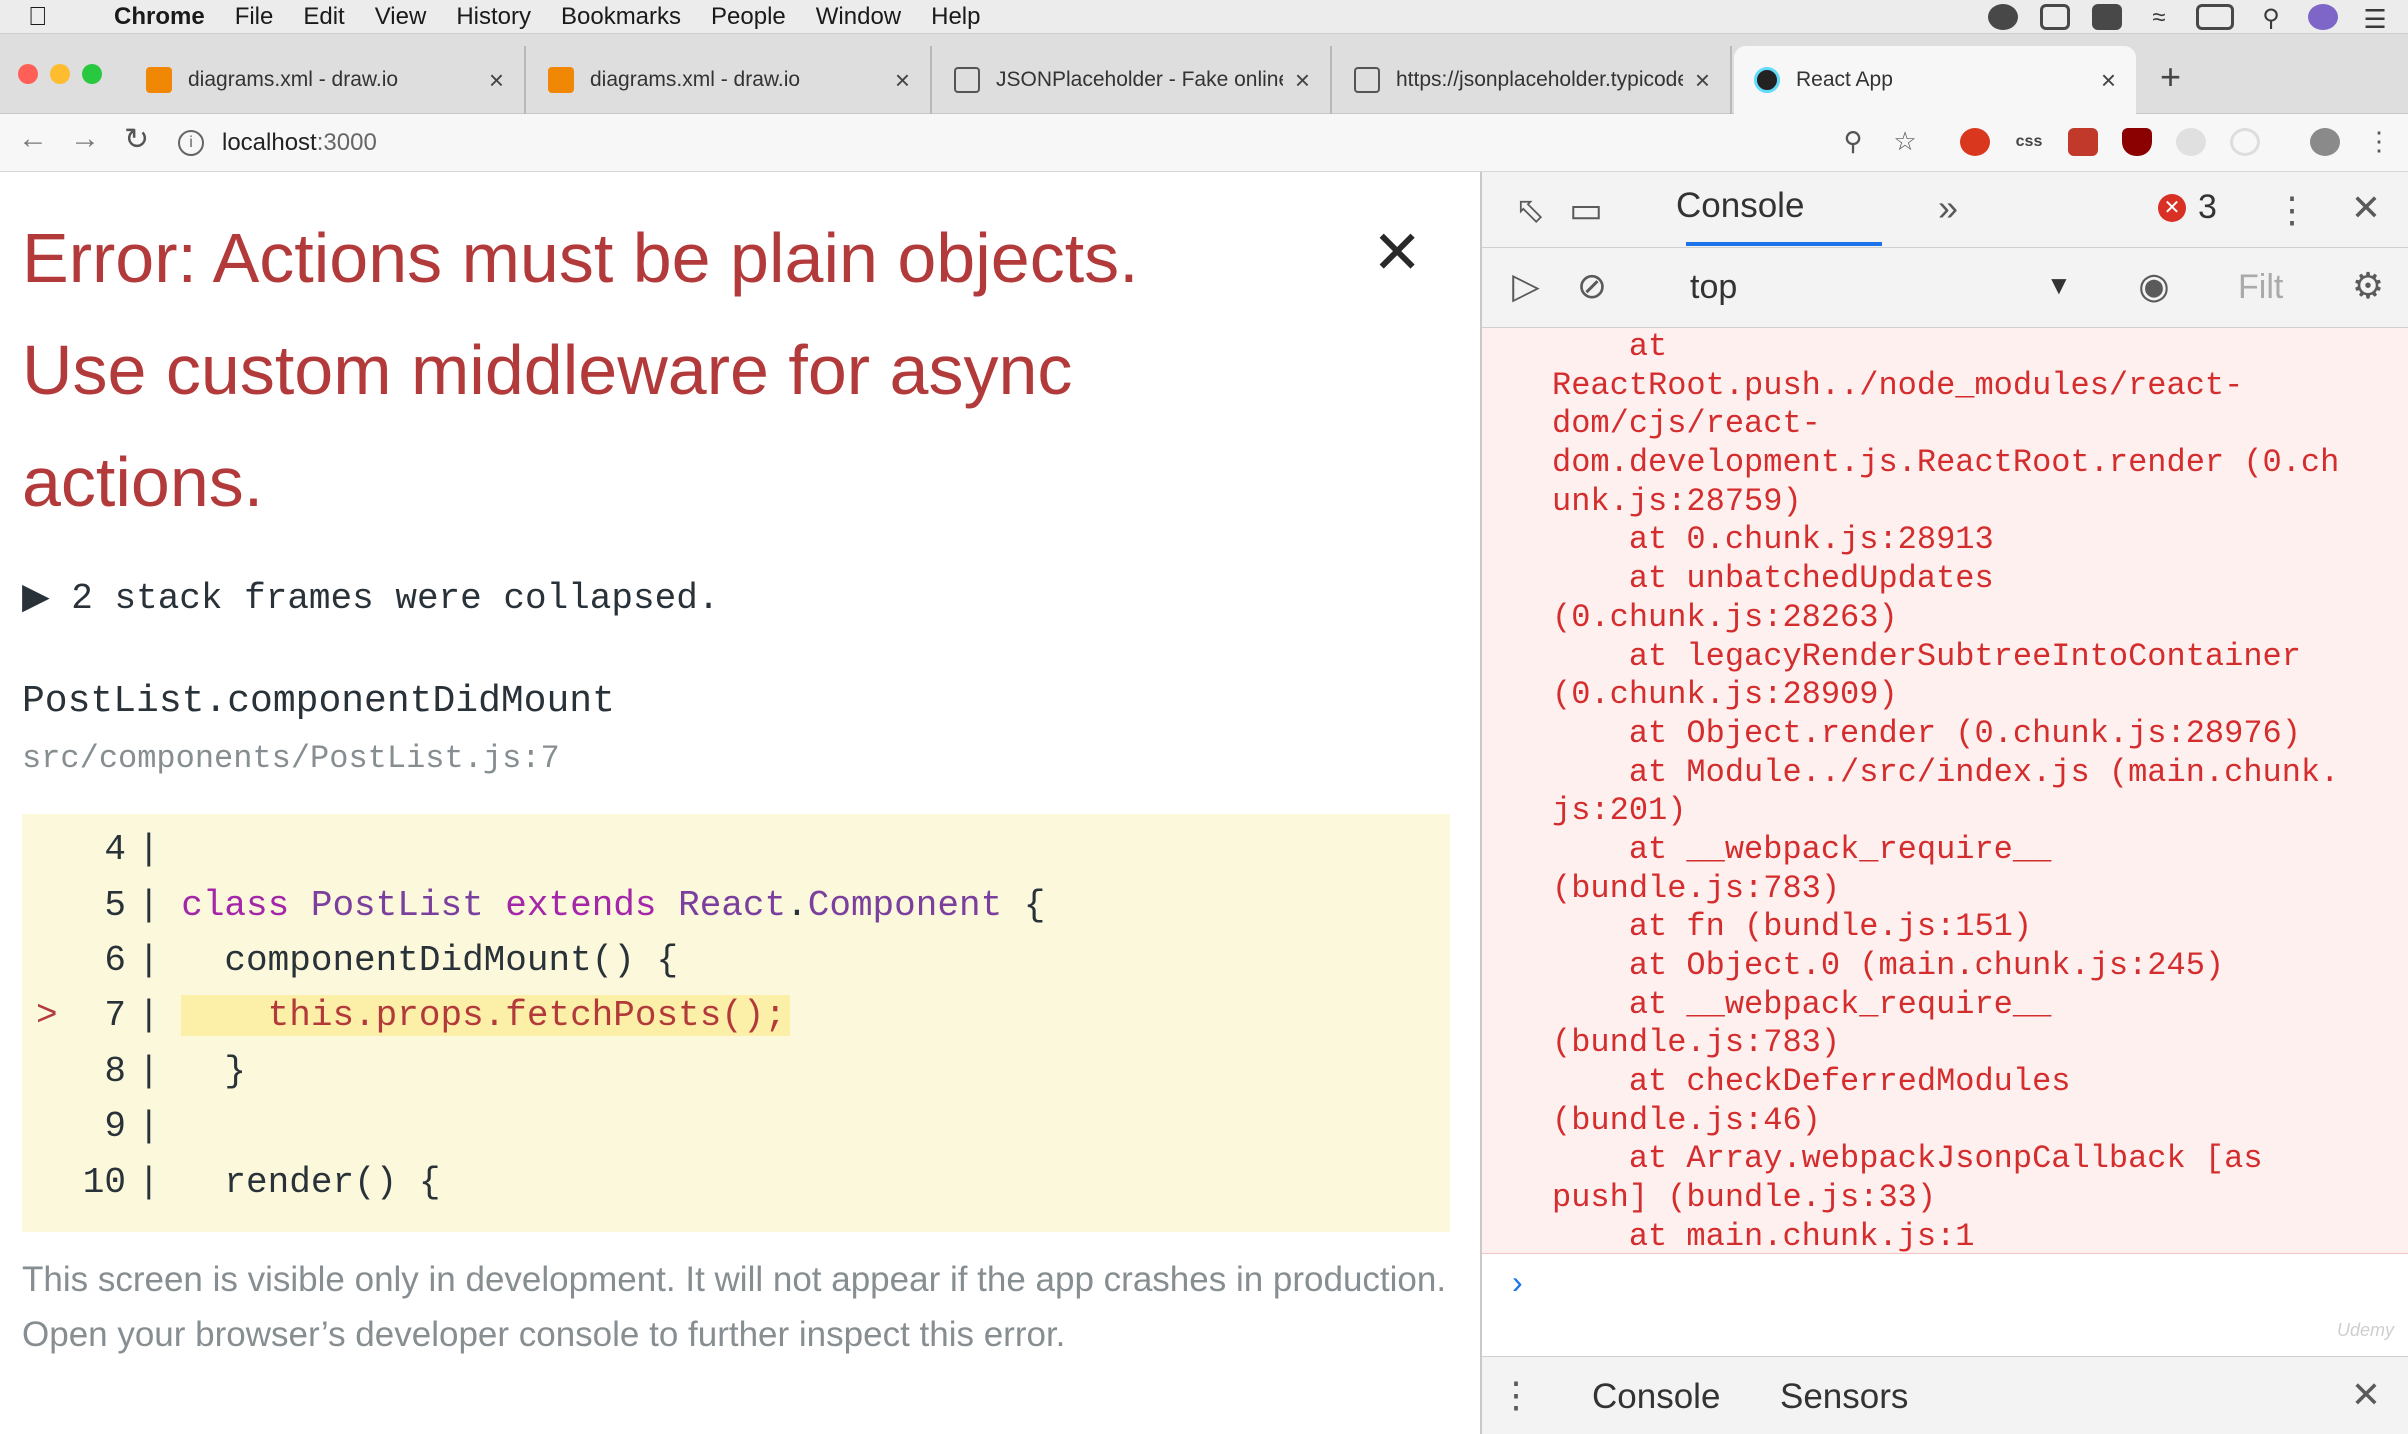 The image size is (2408, 1434). I want to click on menu-history: History, so click(493, 17).